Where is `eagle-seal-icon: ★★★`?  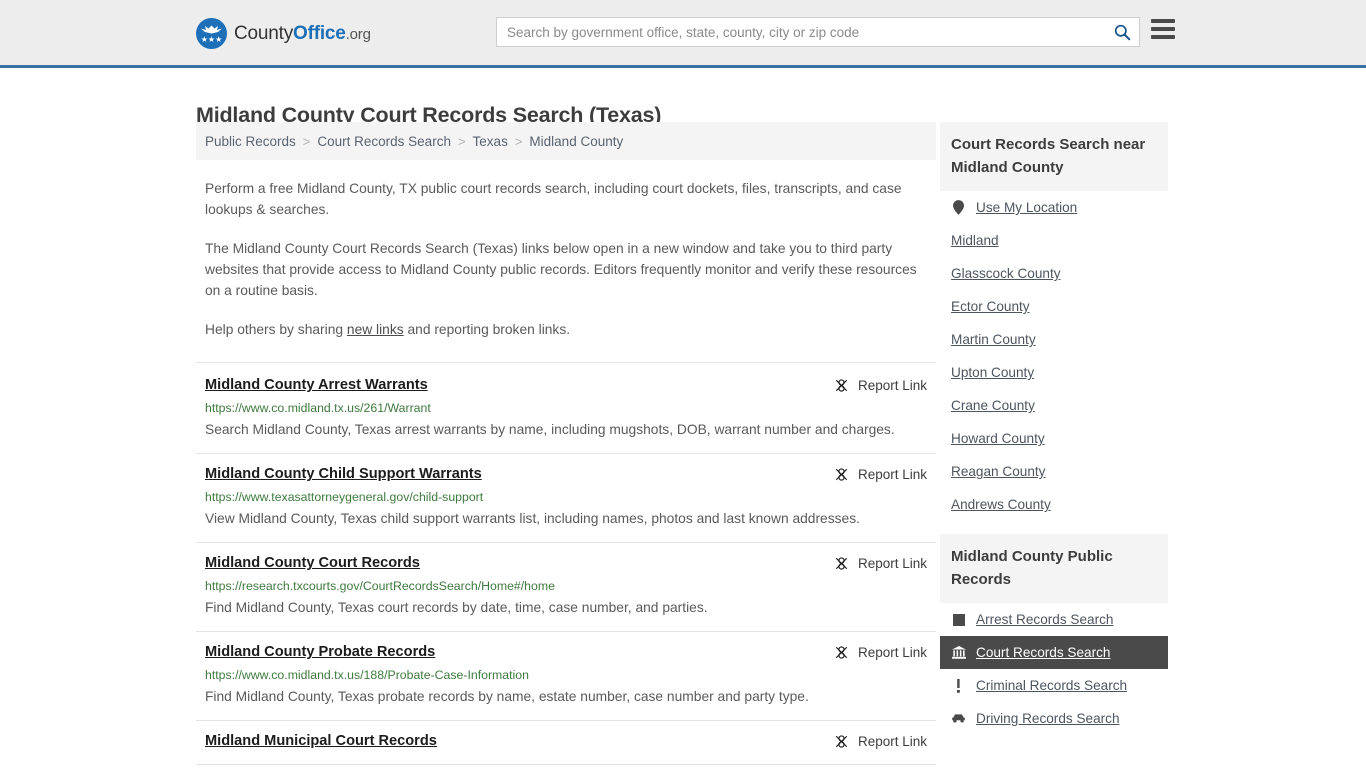
eagle-seal-icon: ★★★ is located at coordinates (211, 33).